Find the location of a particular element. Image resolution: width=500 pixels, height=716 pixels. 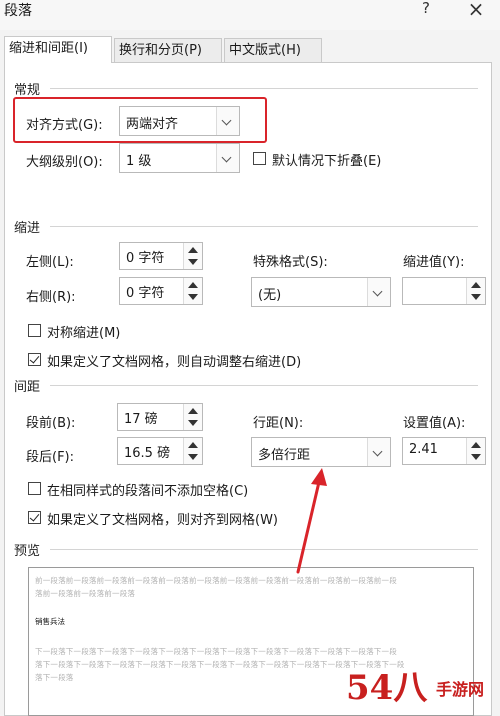

watermark-text: 手游网 is located at coordinates (460, 689).